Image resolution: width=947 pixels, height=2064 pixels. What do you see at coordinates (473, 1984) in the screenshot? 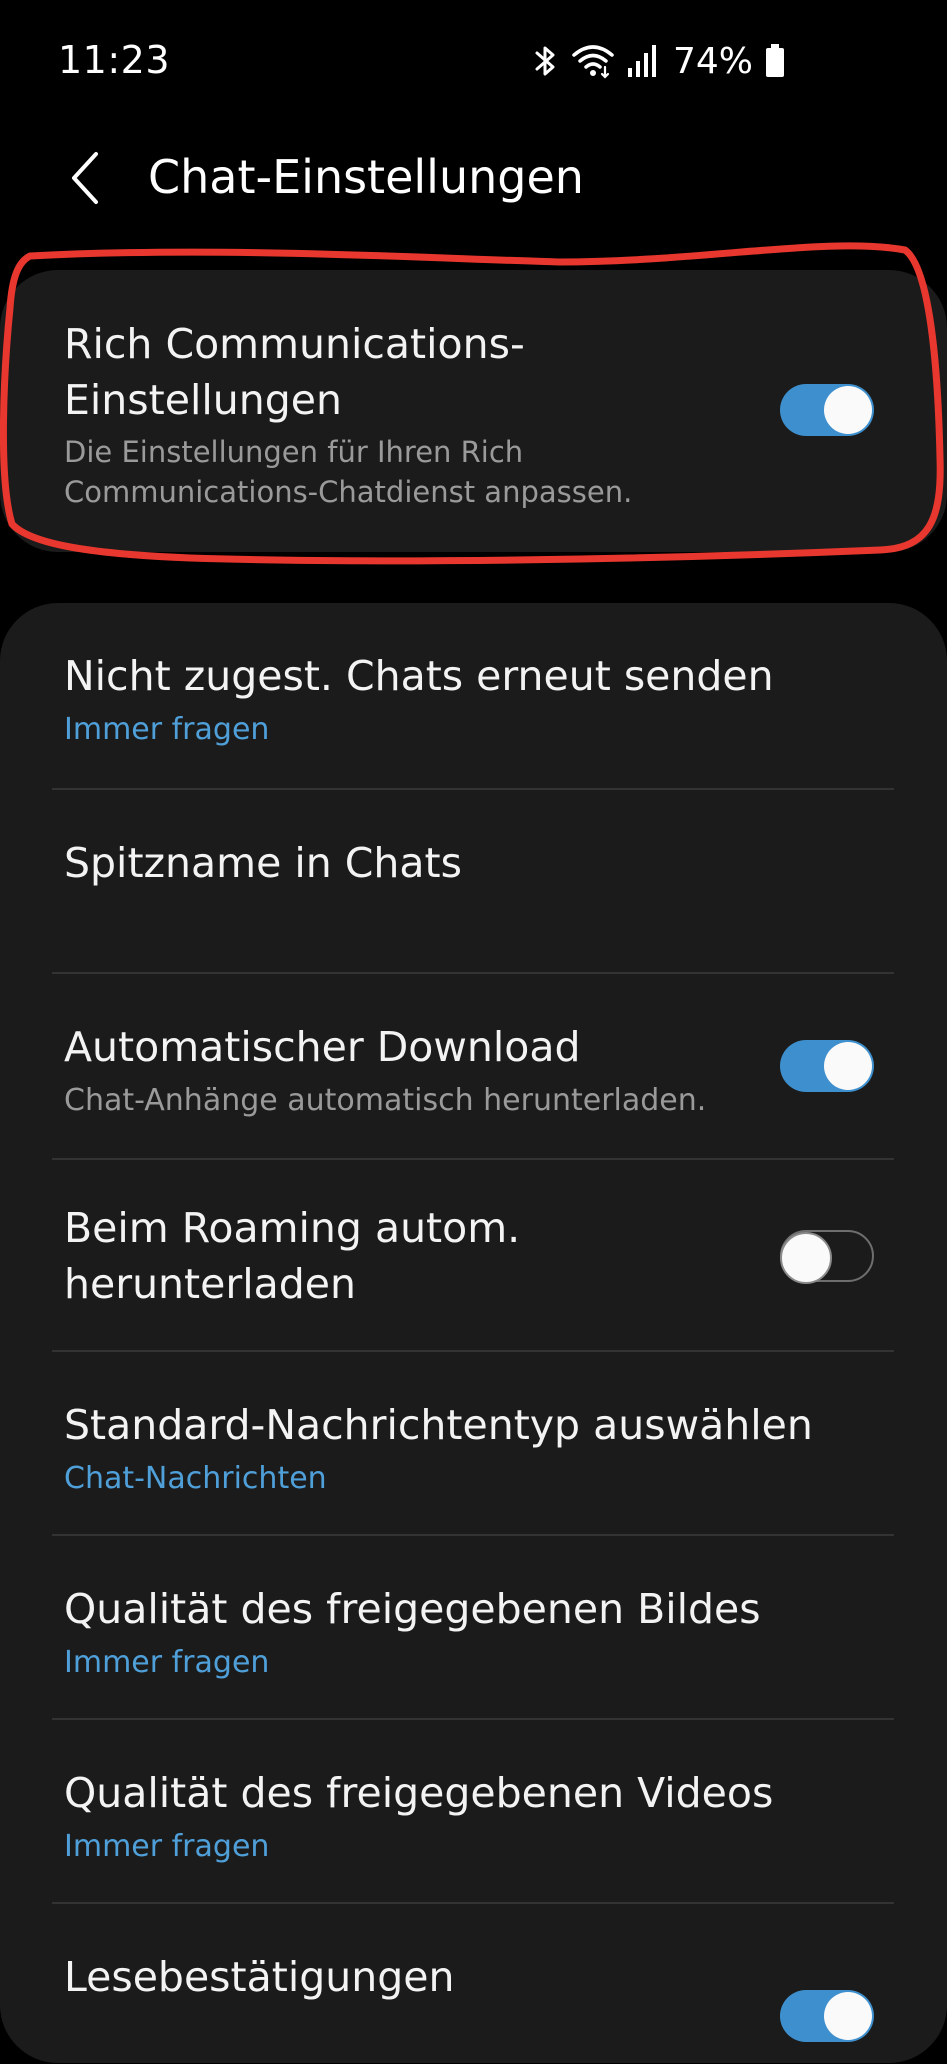
I see `list-item-read-receipts: Lesebestätigungen` at bounding box center [473, 1984].